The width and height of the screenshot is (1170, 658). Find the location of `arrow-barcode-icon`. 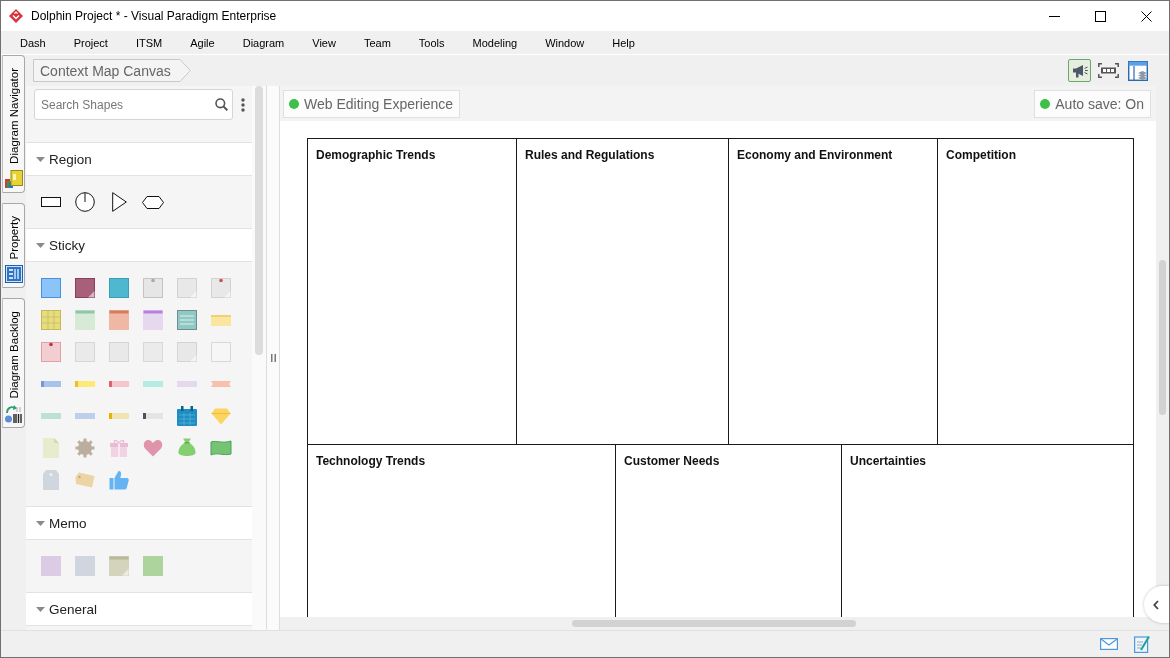

arrow-barcode-icon is located at coordinates (13, 413).